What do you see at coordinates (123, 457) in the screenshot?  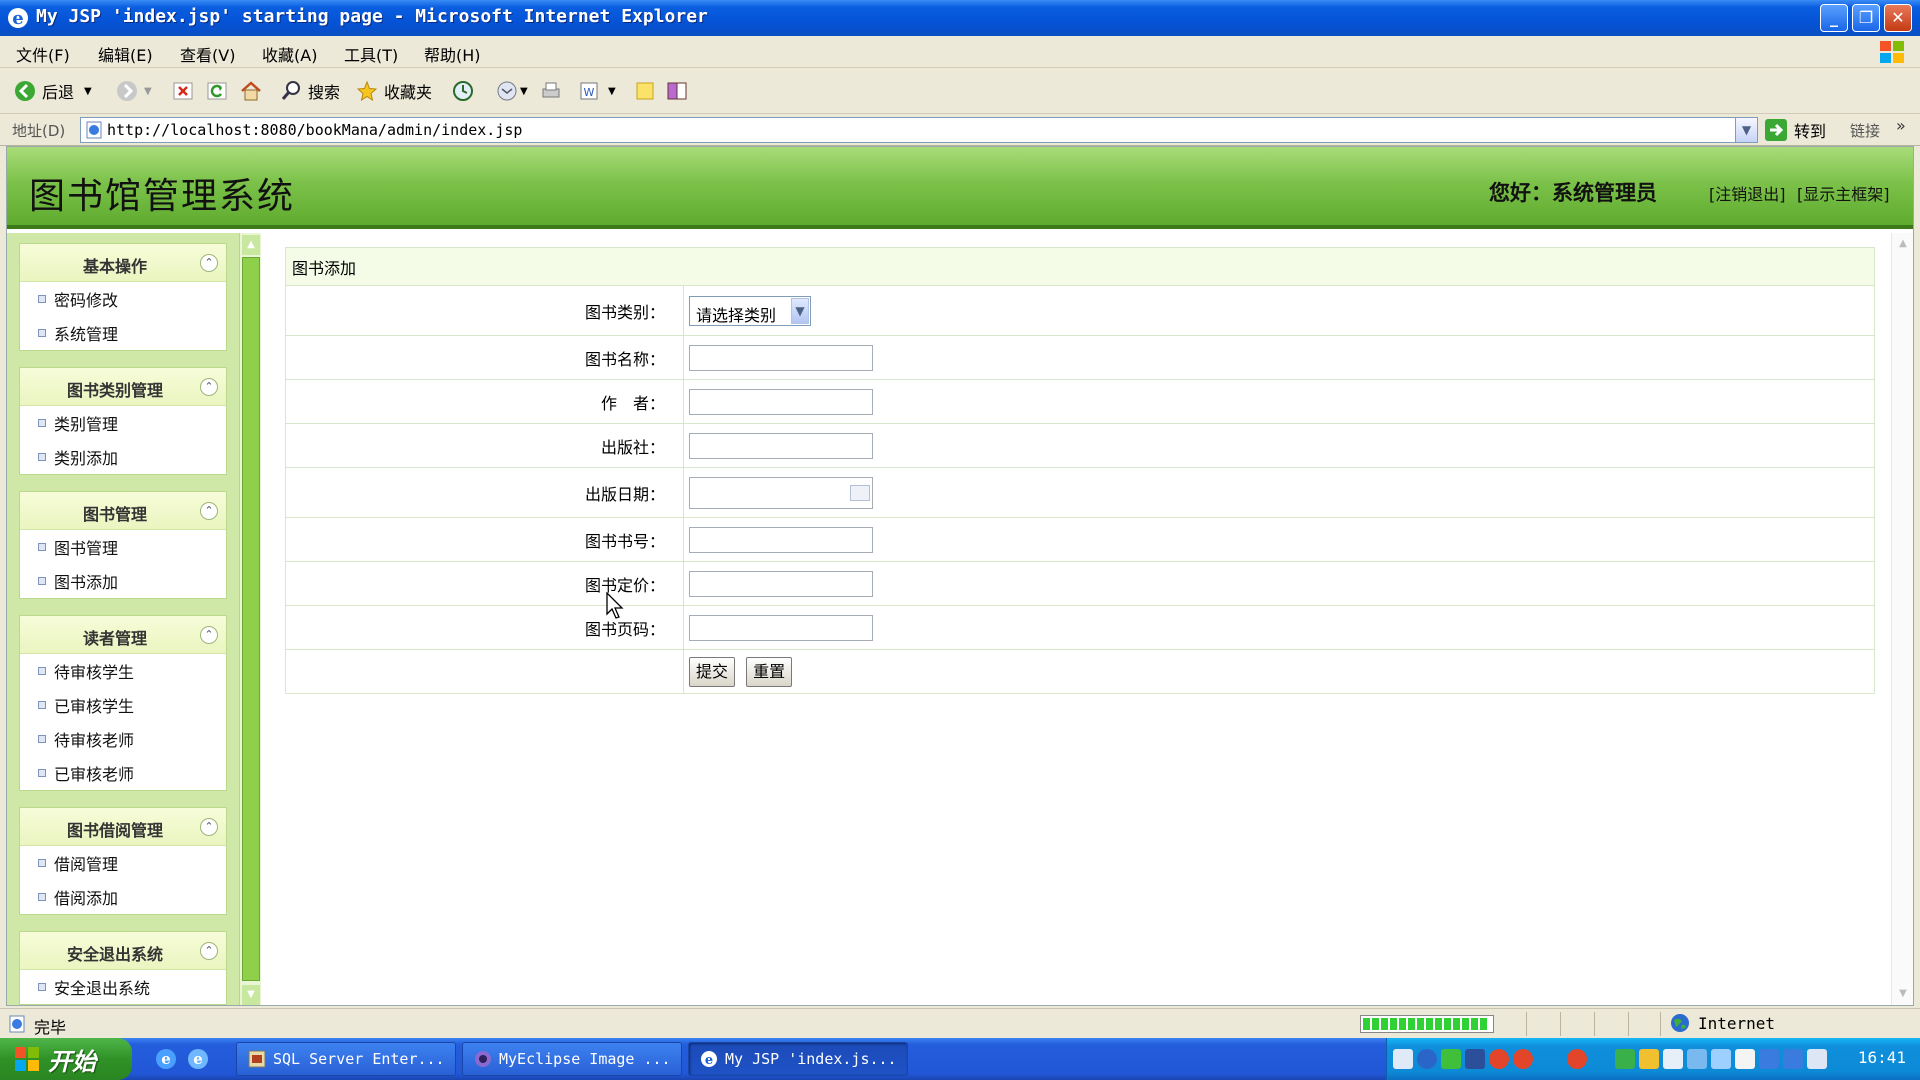 I see `sidebar-item-category-add: 类别添加` at bounding box center [123, 457].